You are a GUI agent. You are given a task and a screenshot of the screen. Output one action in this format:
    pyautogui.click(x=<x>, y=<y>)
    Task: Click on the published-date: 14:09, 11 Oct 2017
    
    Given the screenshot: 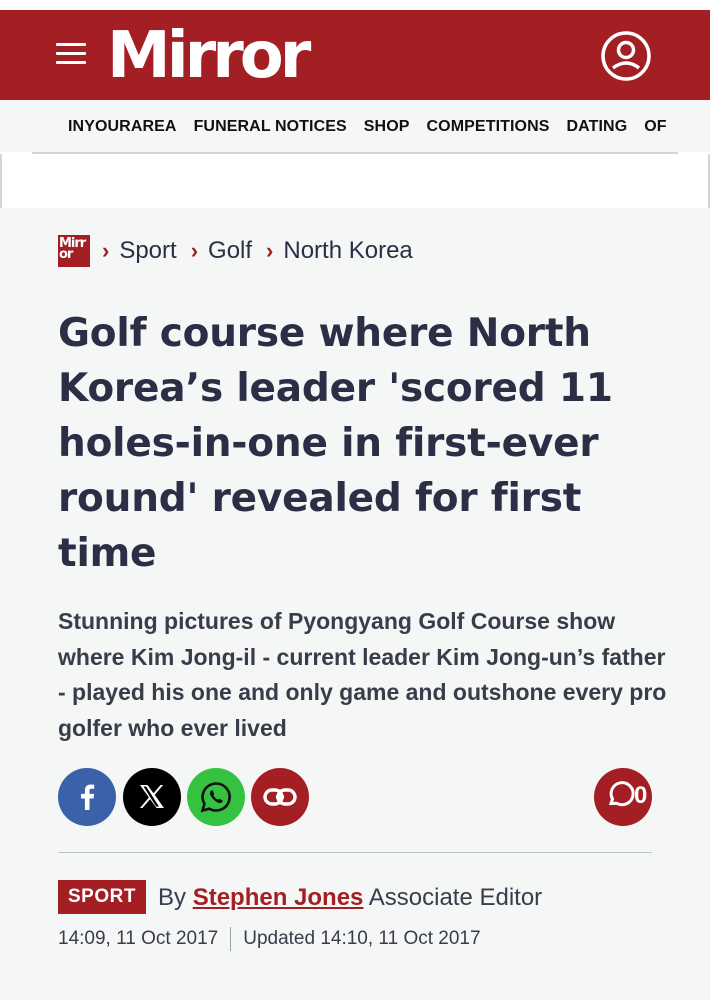 What is the action you would take?
    pyautogui.click(x=138, y=939)
    